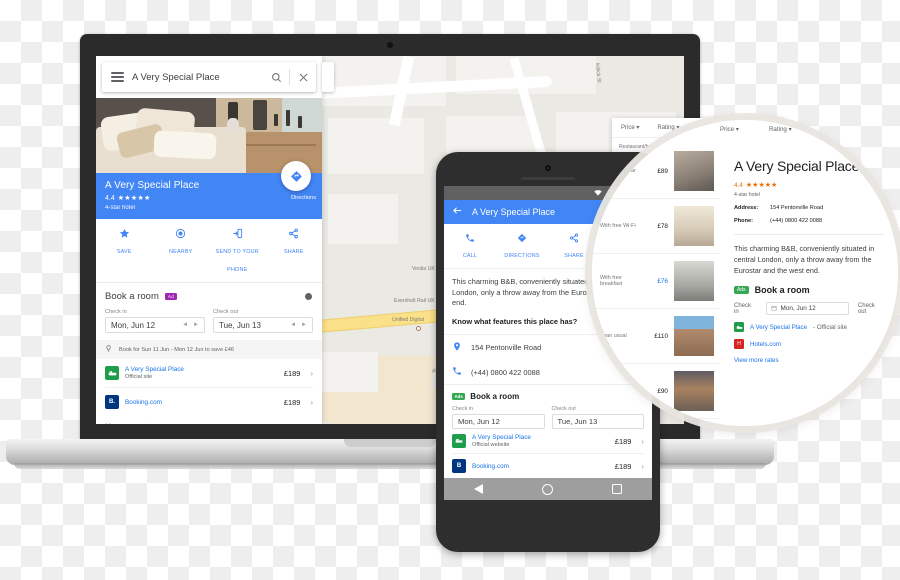 Image resolution: width=900 pixels, height=580 pixels. I want to click on list-item-price: £110, so click(661, 336).